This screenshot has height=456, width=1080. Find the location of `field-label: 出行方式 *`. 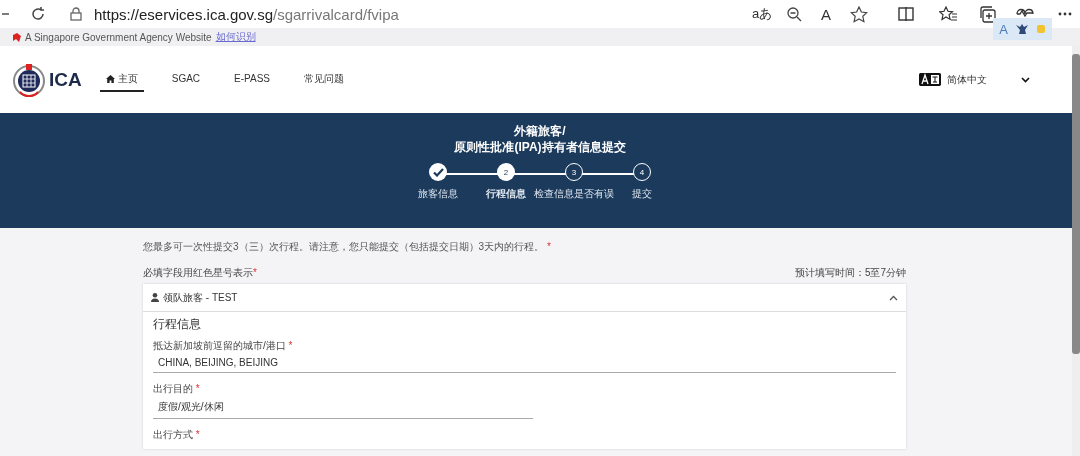

field-label: 出行方式 * is located at coordinates (177, 435).